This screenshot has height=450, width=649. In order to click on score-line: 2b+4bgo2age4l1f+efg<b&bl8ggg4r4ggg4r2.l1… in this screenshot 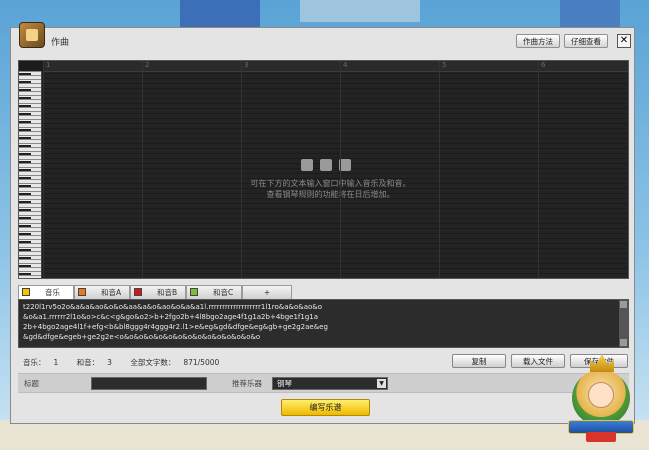, I will do `click(175, 327)`.